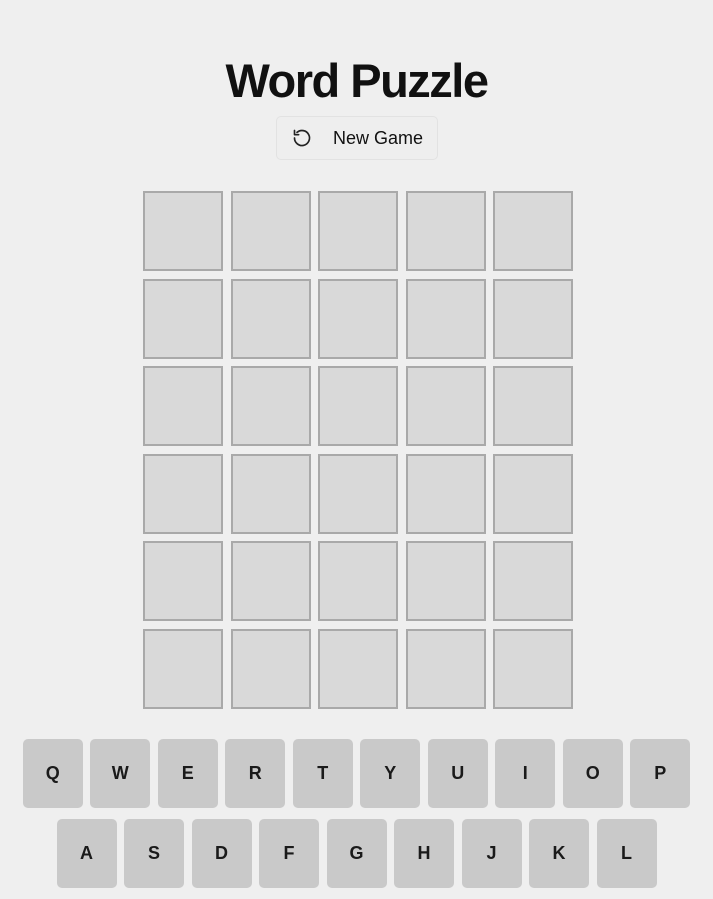 Image resolution: width=713 pixels, height=899 pixels. I want to click on key-e: E, so click(187, 773).